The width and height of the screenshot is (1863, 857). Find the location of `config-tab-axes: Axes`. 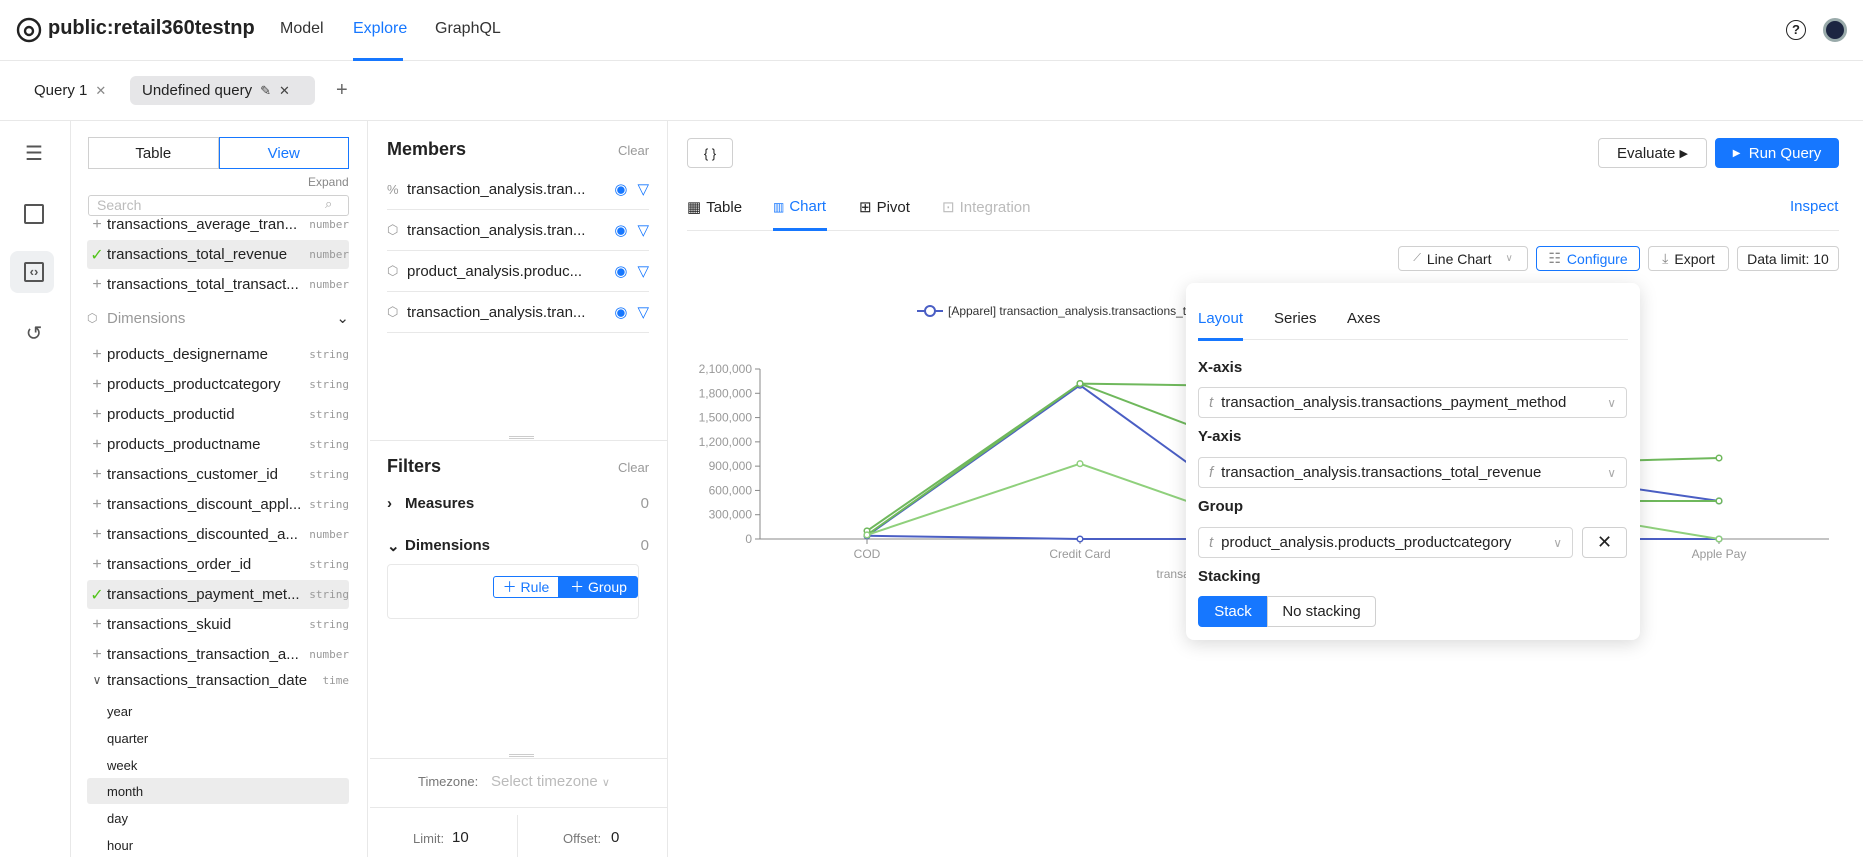

config-tab-axes: Axes is located at coordinates (1363, 318).